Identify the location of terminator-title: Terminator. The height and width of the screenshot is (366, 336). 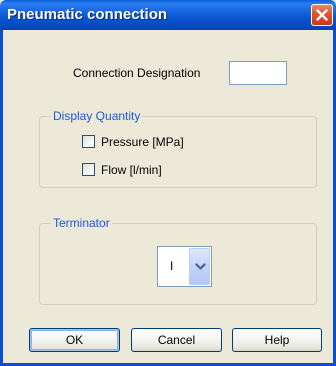
(81, 223).